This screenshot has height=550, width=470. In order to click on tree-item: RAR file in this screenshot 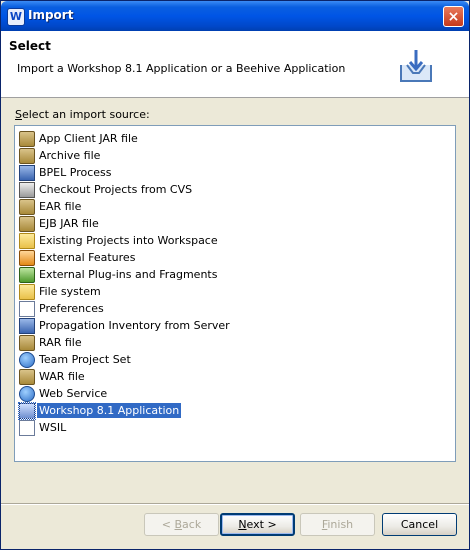, I will do `click(51, 342)`.